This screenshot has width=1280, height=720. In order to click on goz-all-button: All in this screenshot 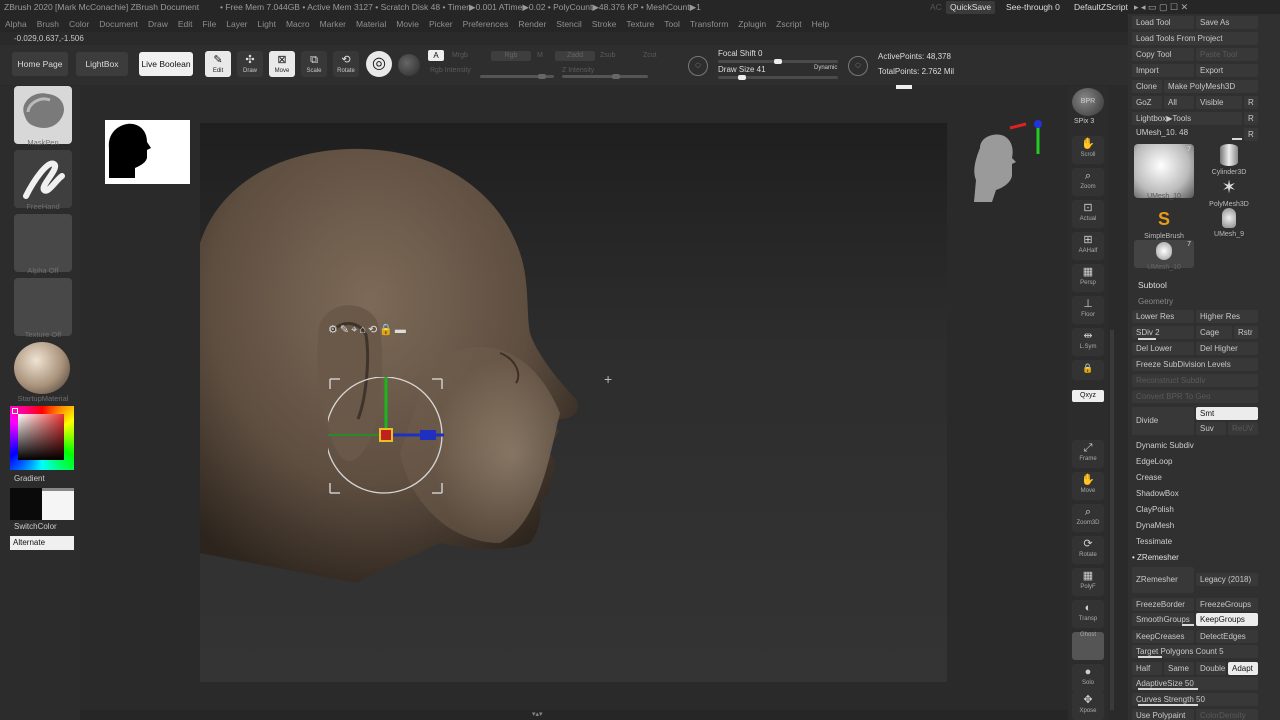, I will do `click(1179, 102)`.